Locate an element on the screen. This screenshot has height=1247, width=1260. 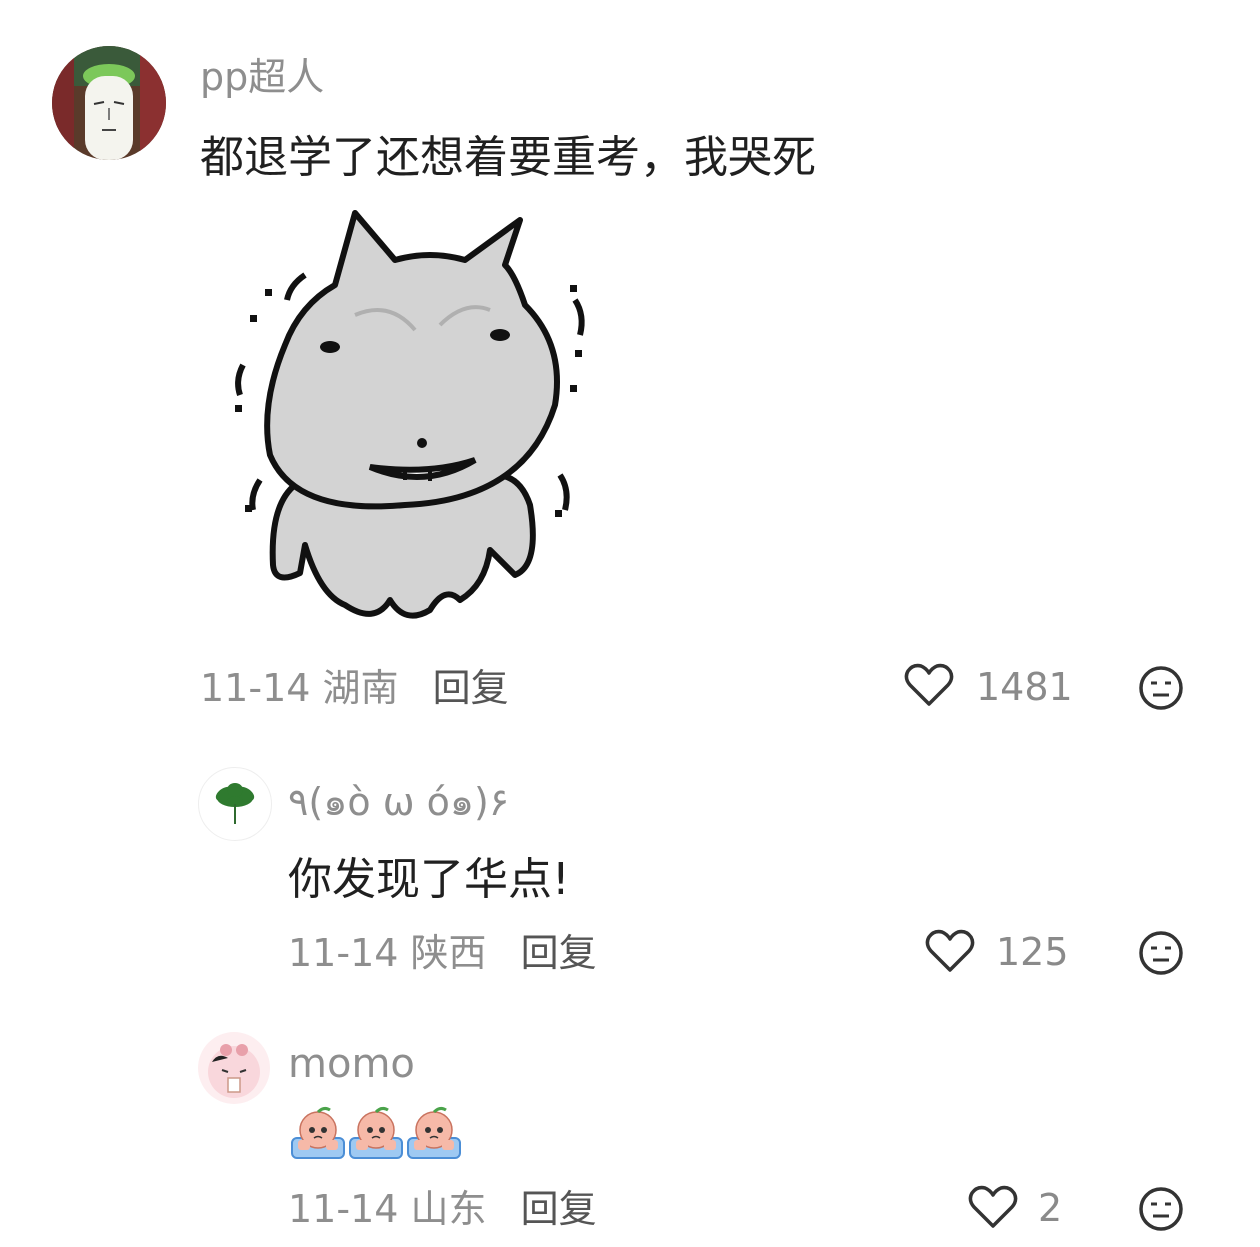
username: momo is located at coordinates (351, 1064).